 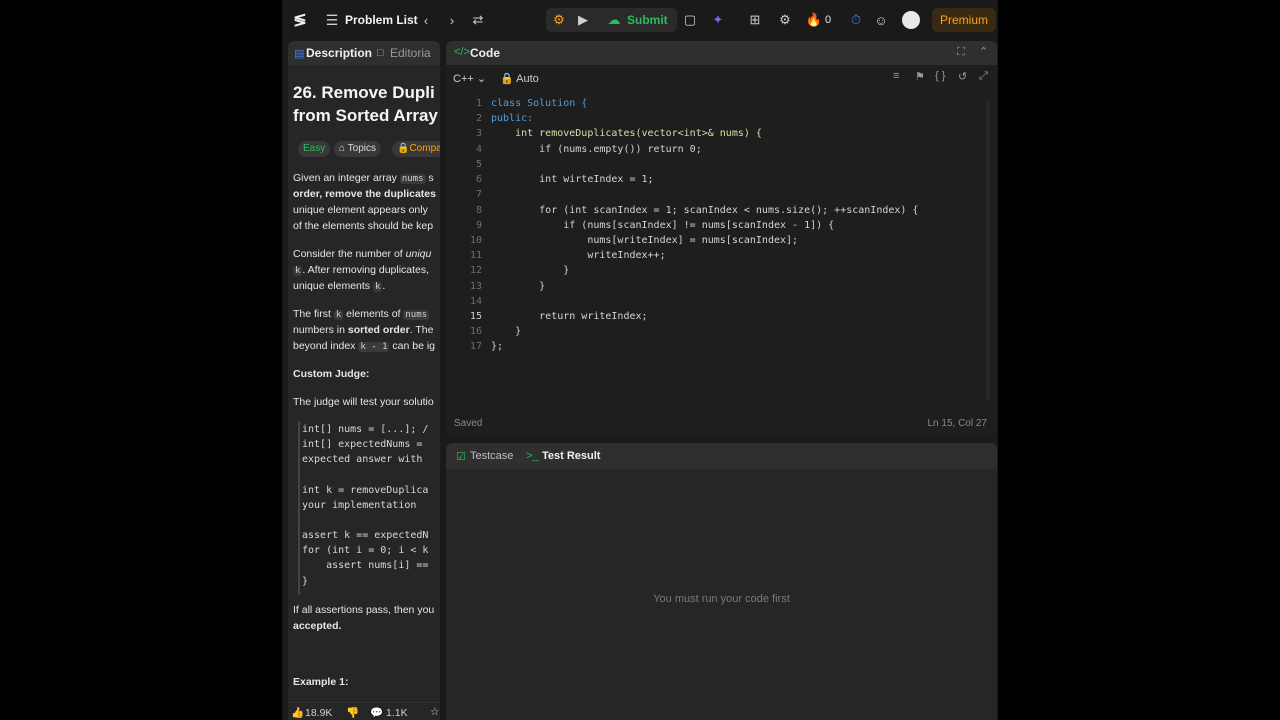 What do you see at coordinates (559, 20) in the screenshot?
I see `debug-icon: ⚙` at bounding box center [559, 20].